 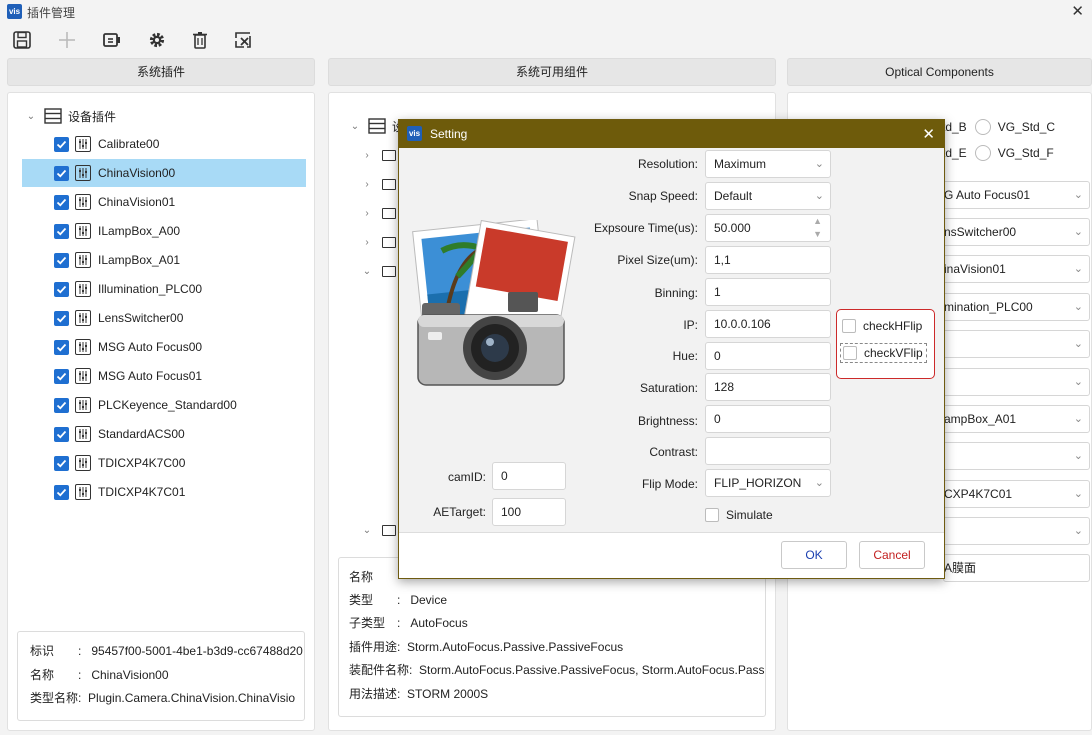 I want to click on tree-root-device-plugins: ⌄ 设备插件, so click(x=70, y=116).